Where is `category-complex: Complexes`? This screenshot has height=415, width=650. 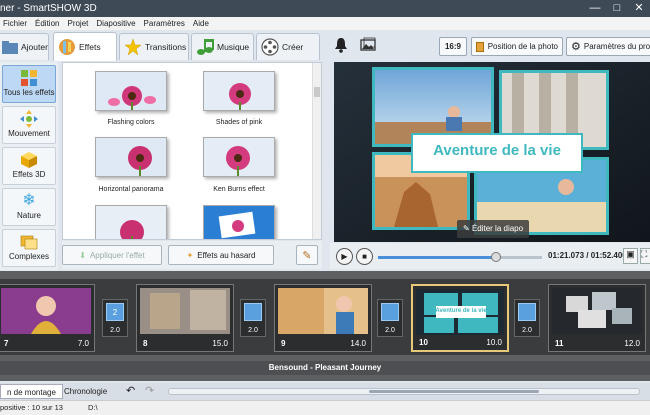 category-complex: Complexes is located at coordinates (29, 248).